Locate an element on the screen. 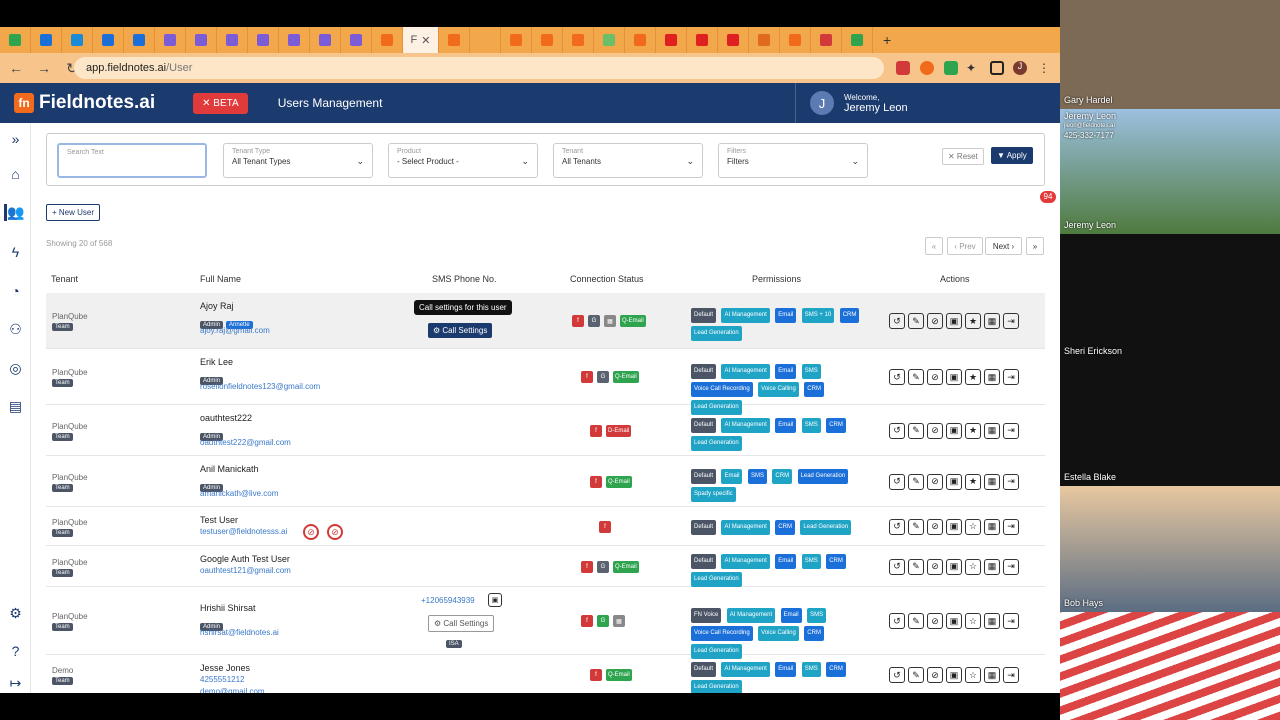 The height and width of the screenshot is (720, 1280). filters-select: Filters Filters ⌄ is located at coordinates (793, 160).